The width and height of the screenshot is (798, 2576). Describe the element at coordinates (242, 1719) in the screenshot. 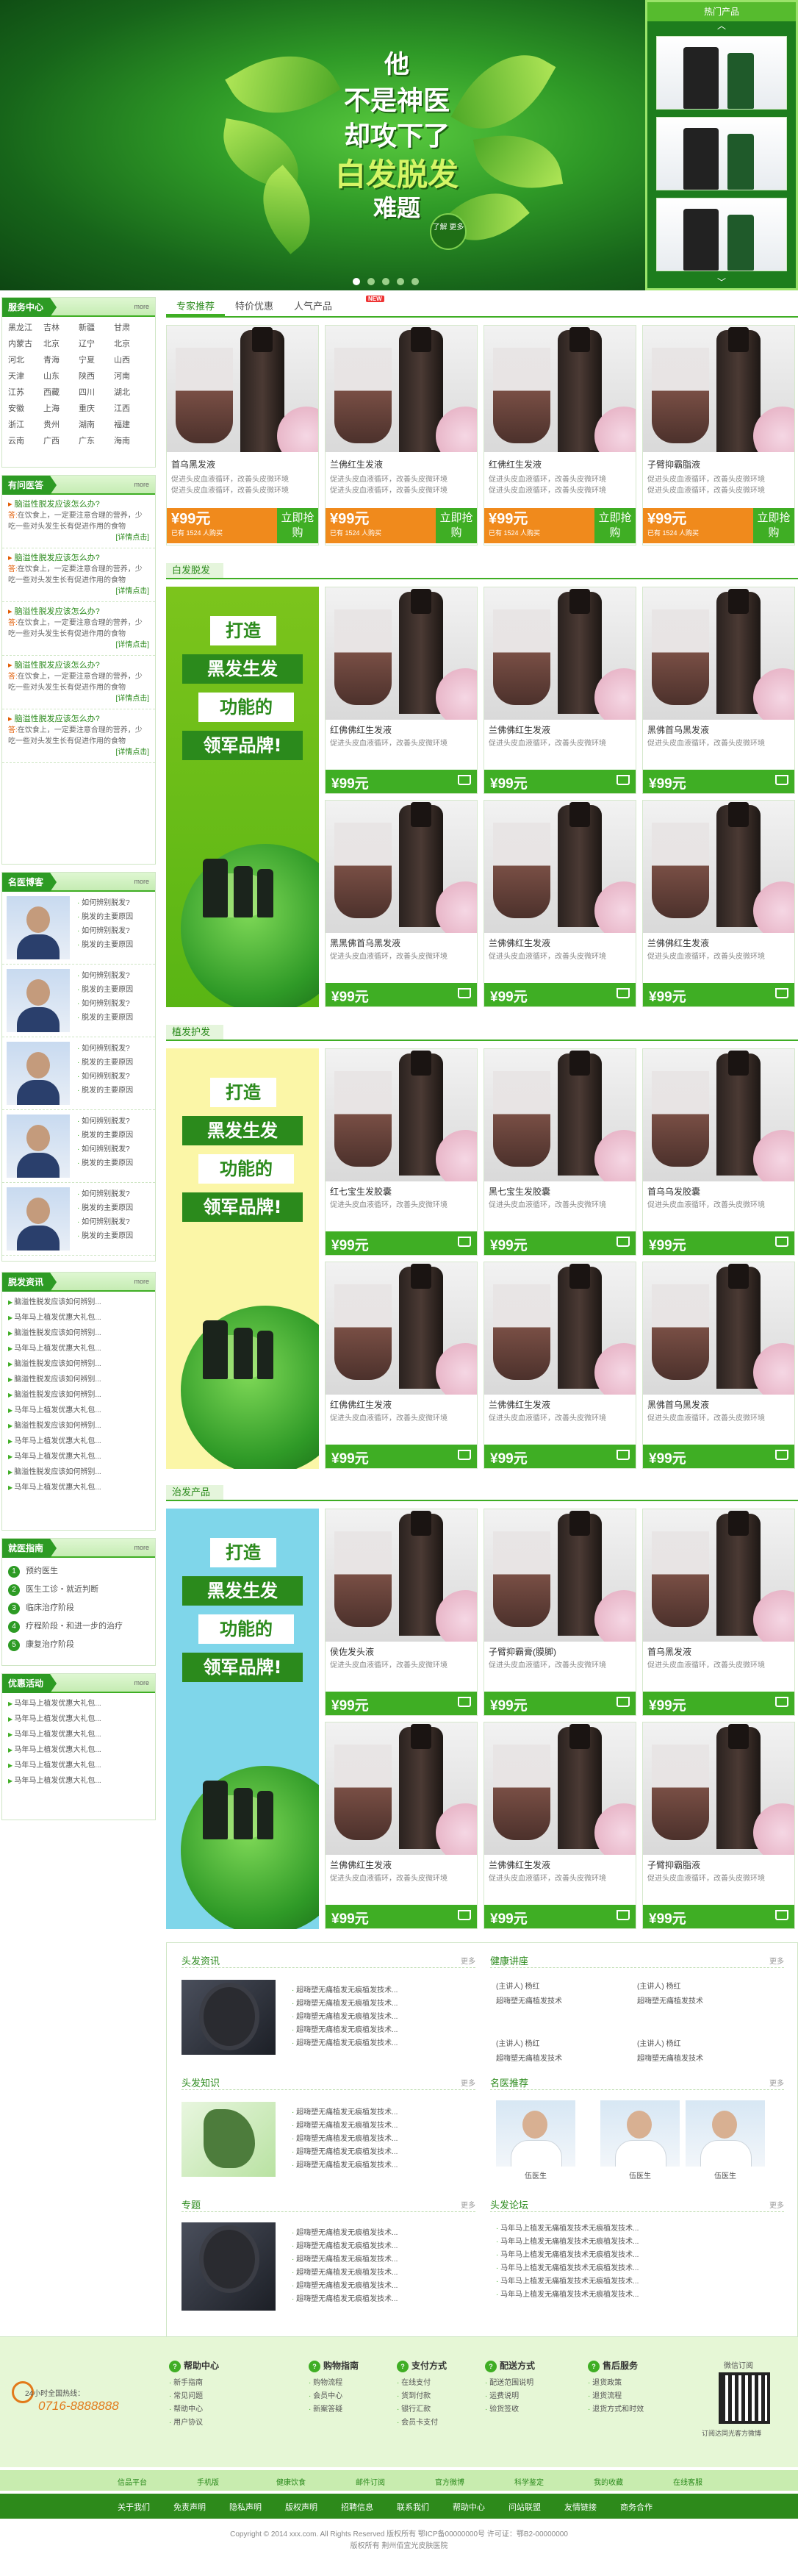

I see `promo-panel: 打造 黑发生发 功能的 领军品牌!` at that location.